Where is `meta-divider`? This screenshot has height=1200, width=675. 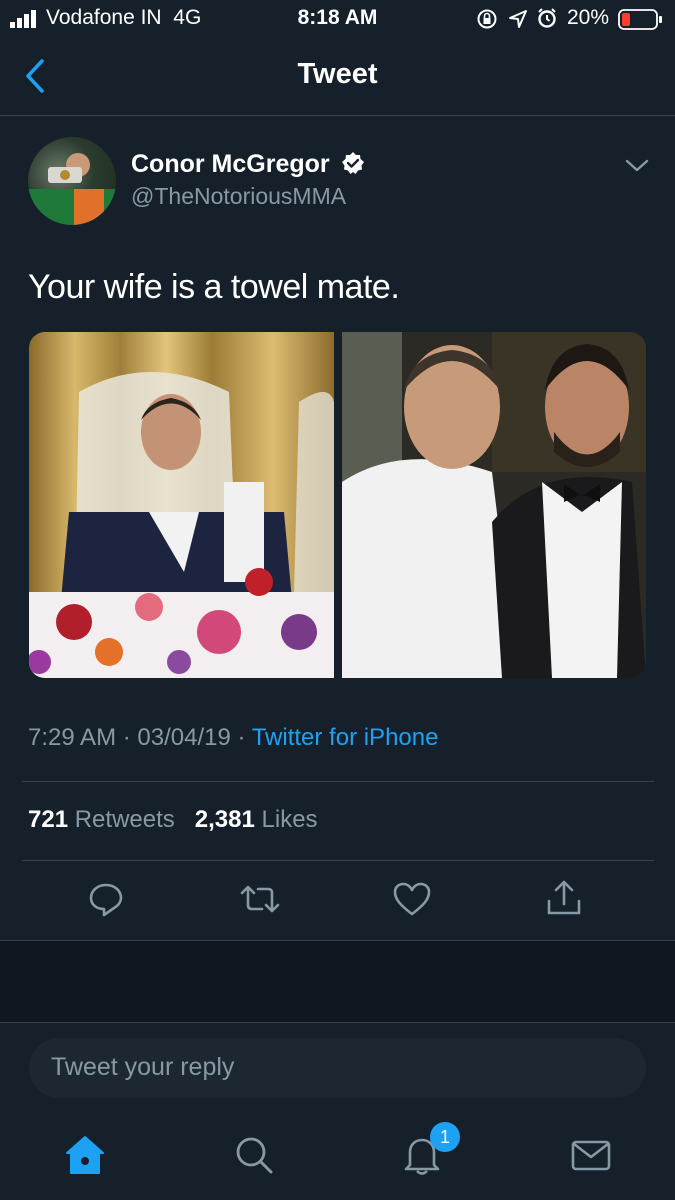
meta-divider is located at coordinates (338, 781).